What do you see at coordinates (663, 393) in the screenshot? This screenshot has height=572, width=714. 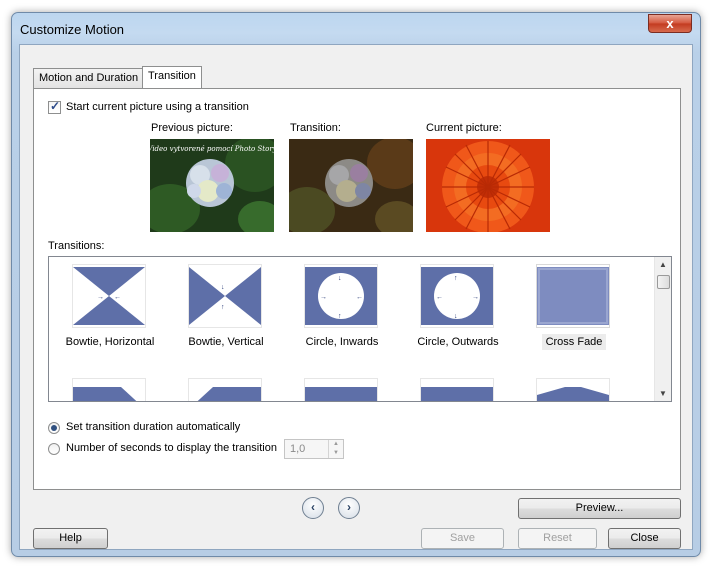 I see `scroll-down-icon: ▼` at bounding box center [663, 393].